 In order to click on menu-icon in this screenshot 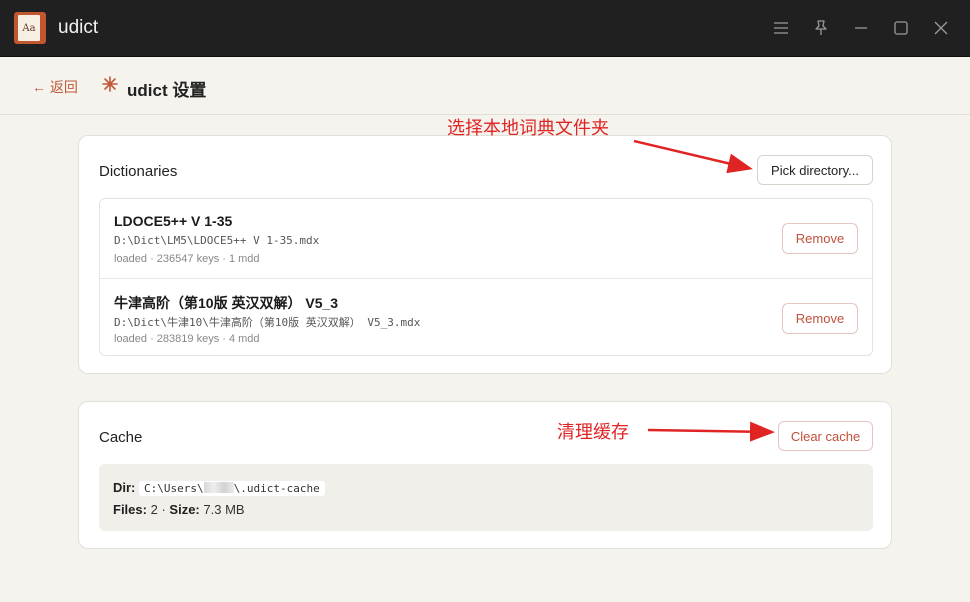, I will do `click(781, 28)`.